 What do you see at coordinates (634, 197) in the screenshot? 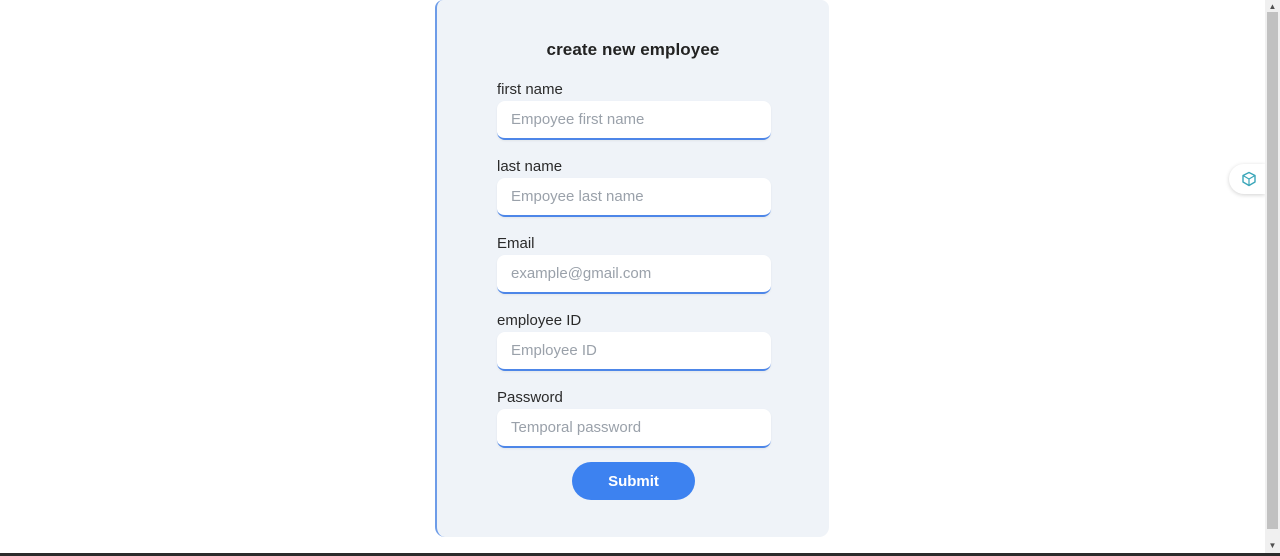
I see `last-name-input` at bounding box center [634, 197].